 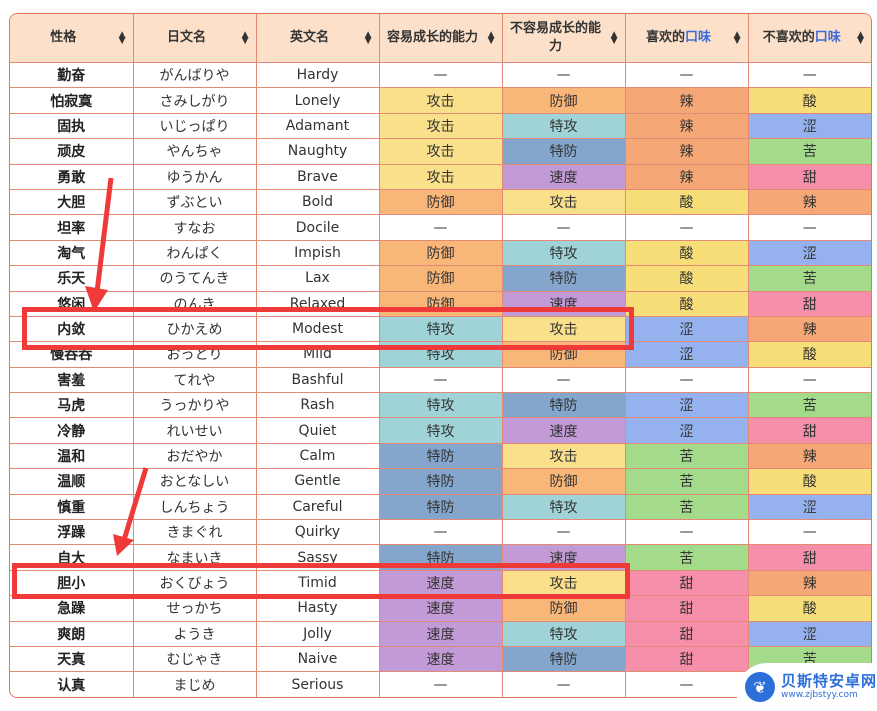 I want to click on column-header-3: 容易成长的能力 ▲ ▼, so click(x=441, y=38).